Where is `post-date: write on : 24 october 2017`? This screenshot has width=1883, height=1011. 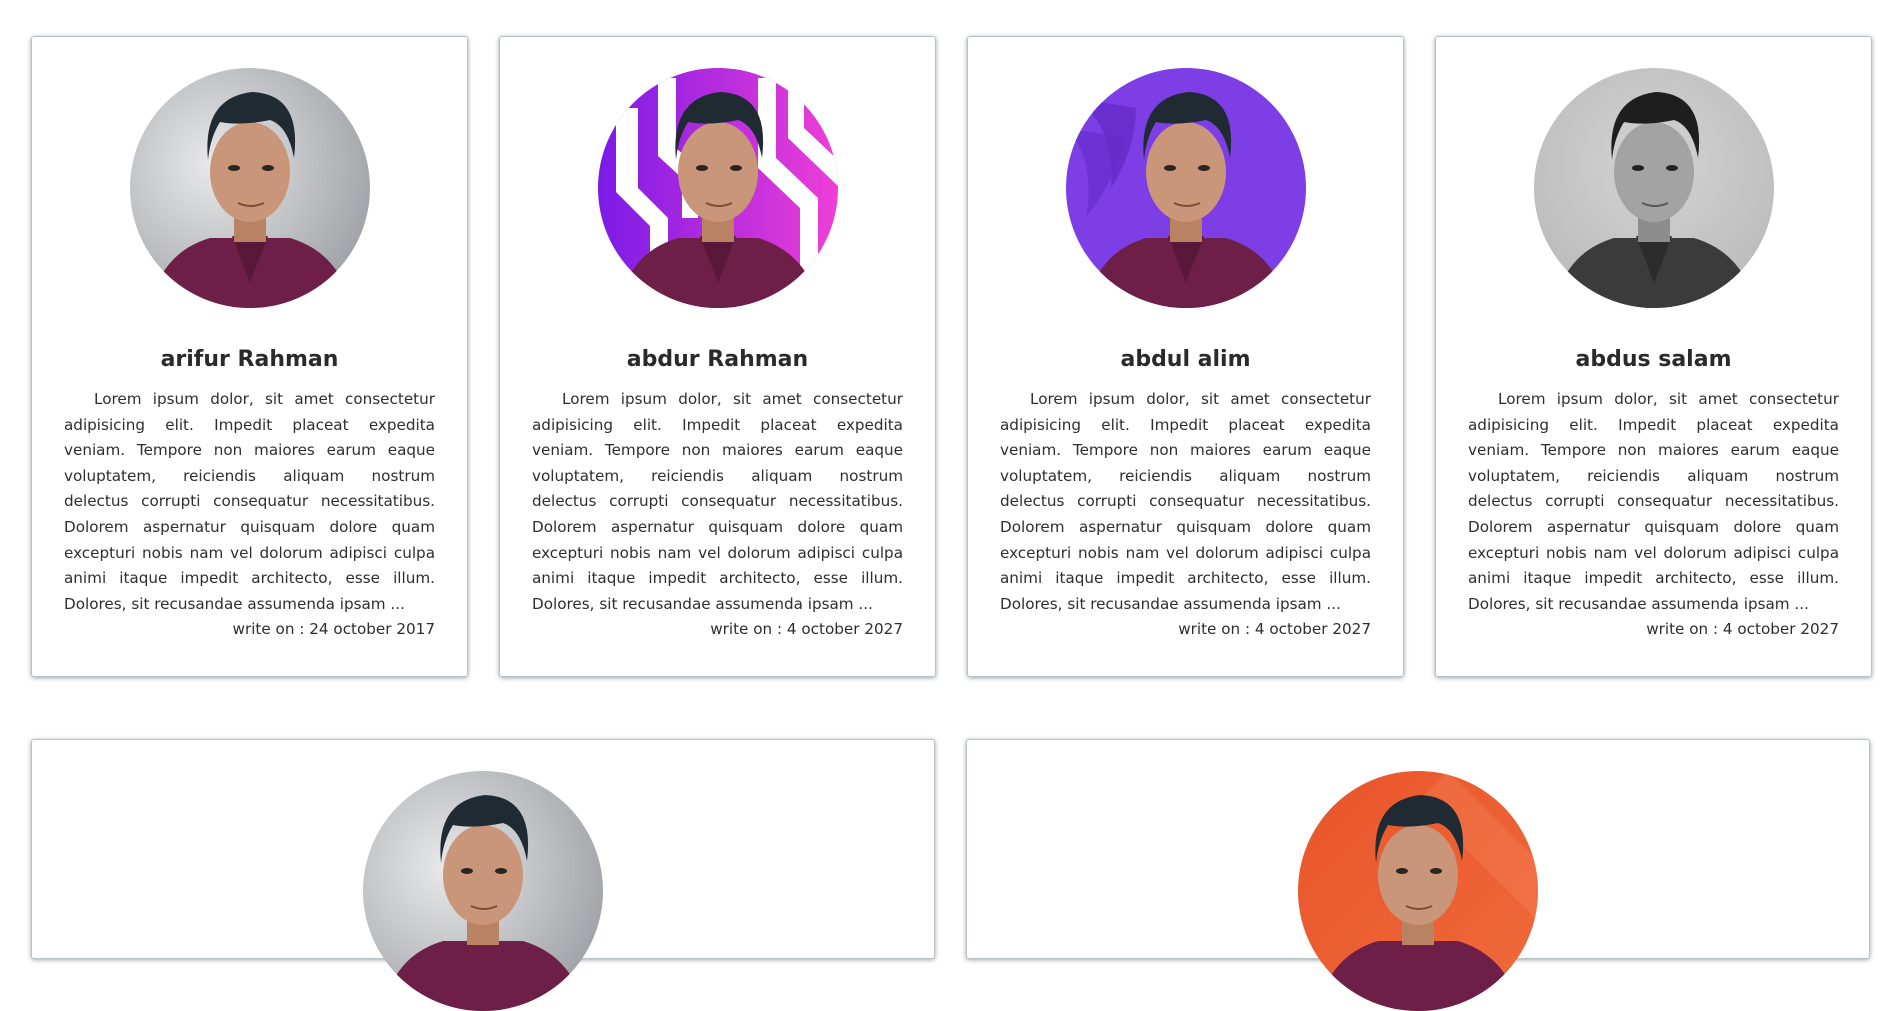 post-date: write on : 24 october 2017 is located at coordinates (333, 629).